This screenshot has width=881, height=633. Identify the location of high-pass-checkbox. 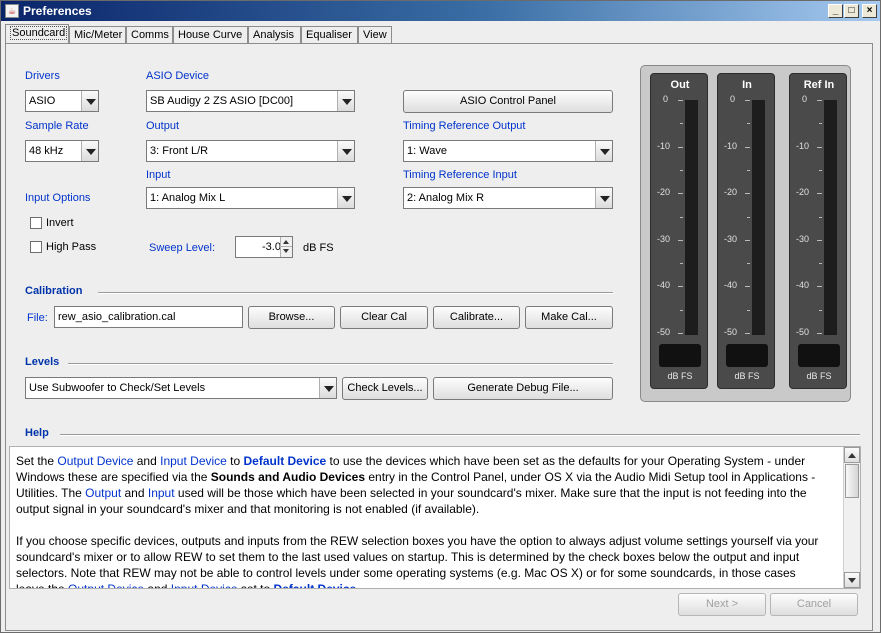
(36, 247).